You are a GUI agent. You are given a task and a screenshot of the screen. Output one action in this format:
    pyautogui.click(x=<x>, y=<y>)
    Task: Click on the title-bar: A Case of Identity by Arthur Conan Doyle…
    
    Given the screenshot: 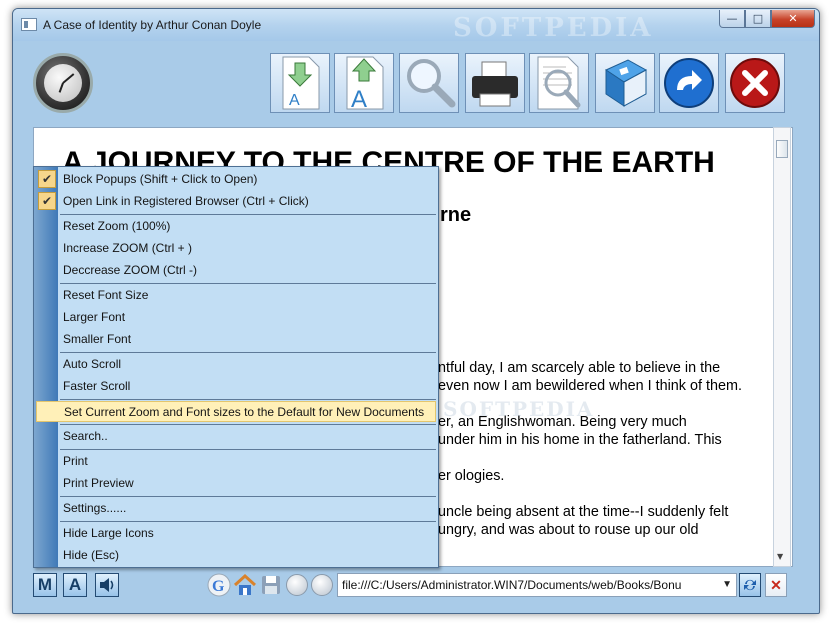 What is the action you would take?
    pyautogui.click(x=416, y=26)
    